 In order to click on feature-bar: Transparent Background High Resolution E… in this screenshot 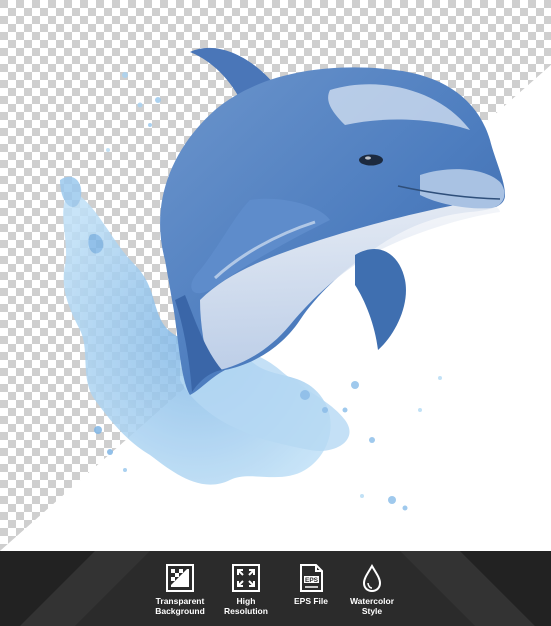, I will do `click(275, 588)`.